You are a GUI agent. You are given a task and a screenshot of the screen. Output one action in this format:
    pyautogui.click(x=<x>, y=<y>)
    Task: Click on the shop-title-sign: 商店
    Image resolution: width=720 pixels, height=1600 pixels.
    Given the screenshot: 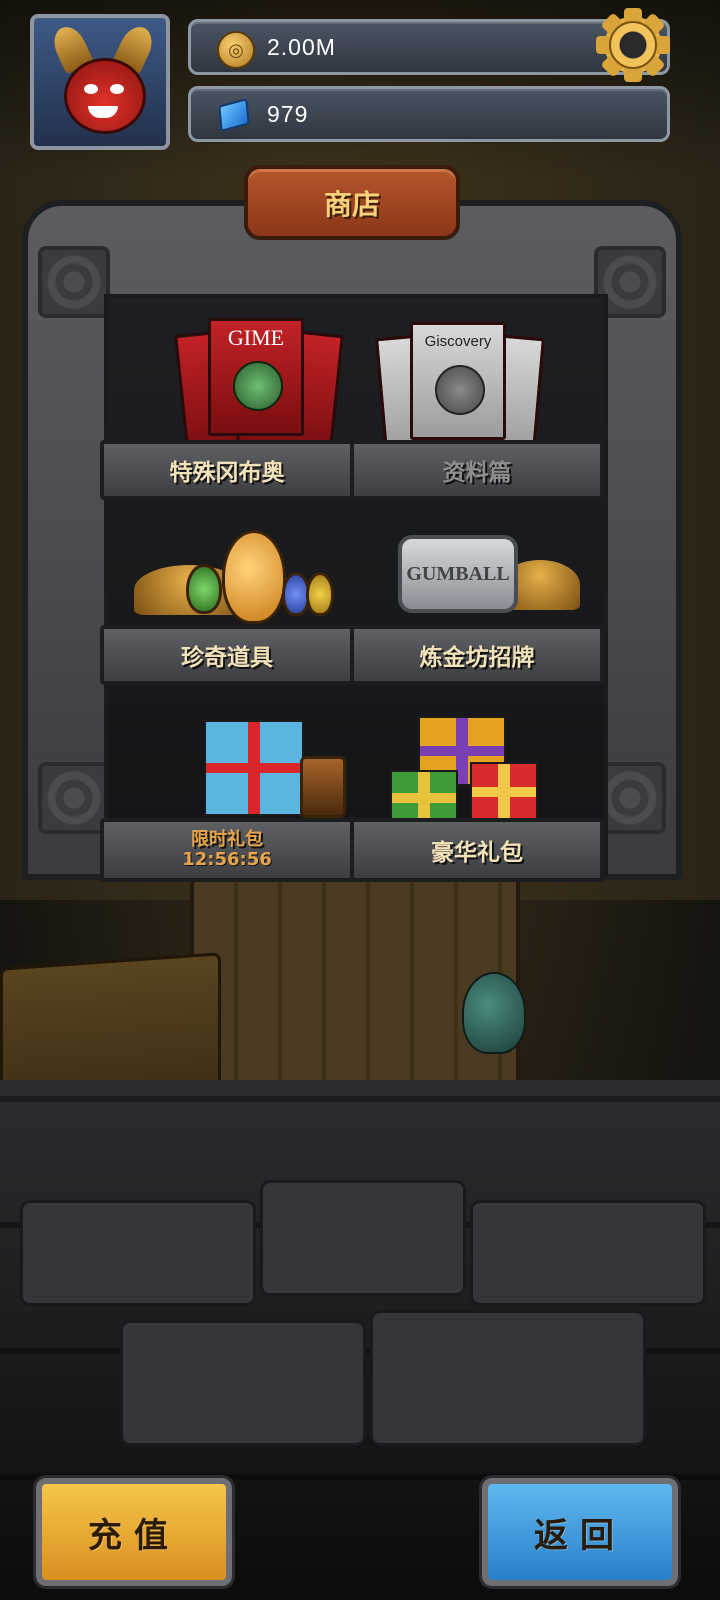 What is the action you would take?
    pyautogui.click(x=352, y=202)
    